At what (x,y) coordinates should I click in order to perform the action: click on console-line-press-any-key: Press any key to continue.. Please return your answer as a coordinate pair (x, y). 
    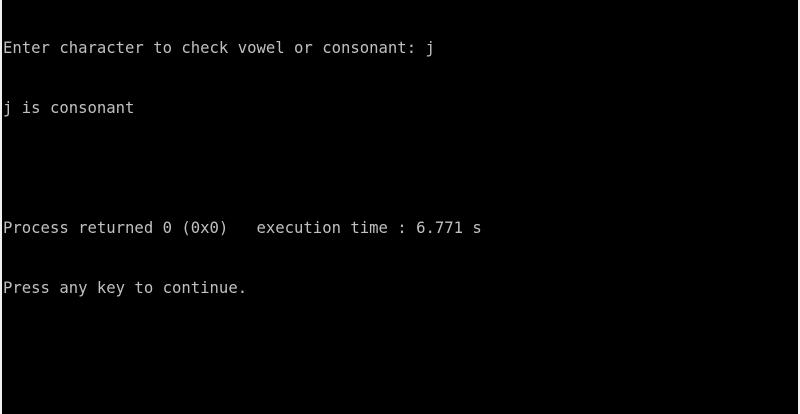
    Looking at the image, I should click on (125, 288).